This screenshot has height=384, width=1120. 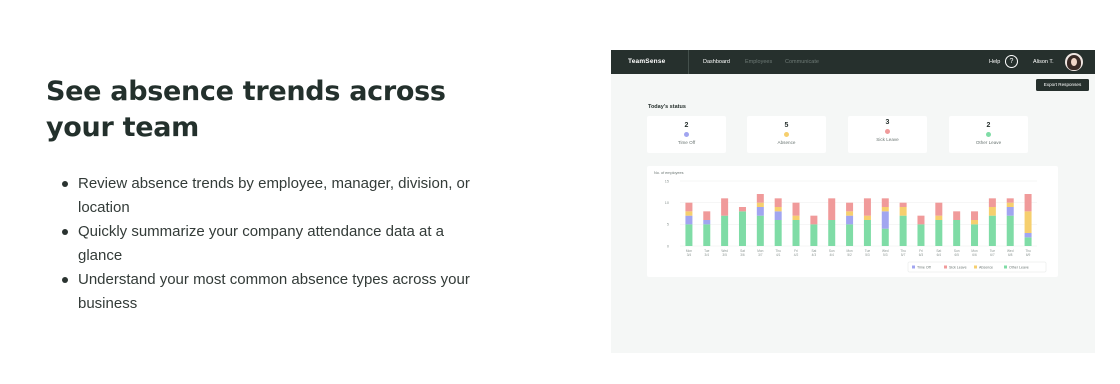 I want to click on status-count: 5, so click(x=786, y=125).